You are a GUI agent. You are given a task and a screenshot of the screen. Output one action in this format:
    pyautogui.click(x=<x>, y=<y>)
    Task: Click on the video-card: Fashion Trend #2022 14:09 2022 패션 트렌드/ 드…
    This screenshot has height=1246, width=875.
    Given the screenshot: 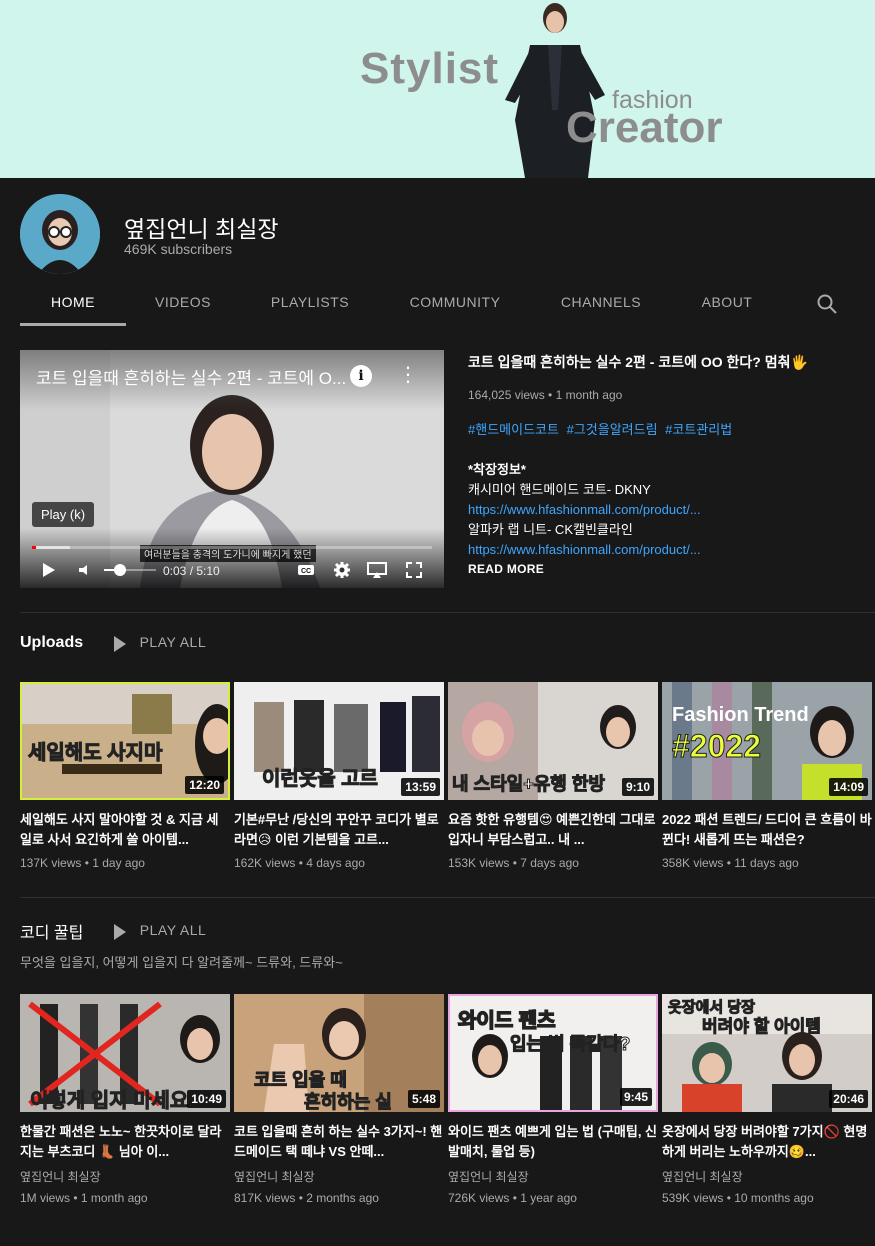 What is the action you would take?
    pyautogui.click(x=767, y=776)
    